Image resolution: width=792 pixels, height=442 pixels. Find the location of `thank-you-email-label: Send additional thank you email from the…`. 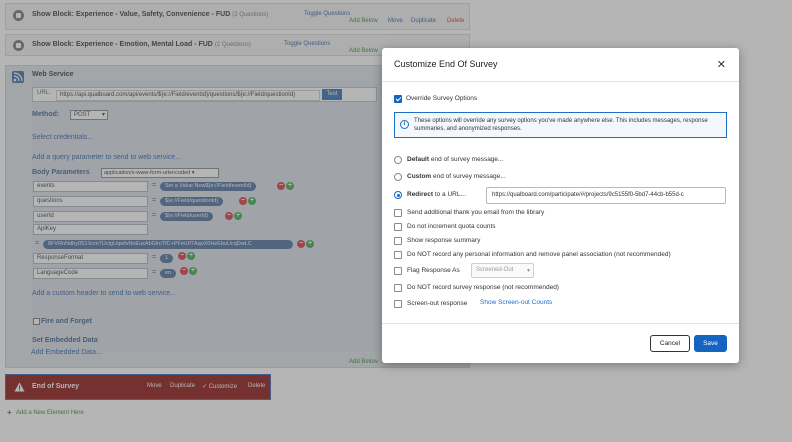

thank-you-email-label: Send additional thank you email from the… is located at coordinates (476, 212).